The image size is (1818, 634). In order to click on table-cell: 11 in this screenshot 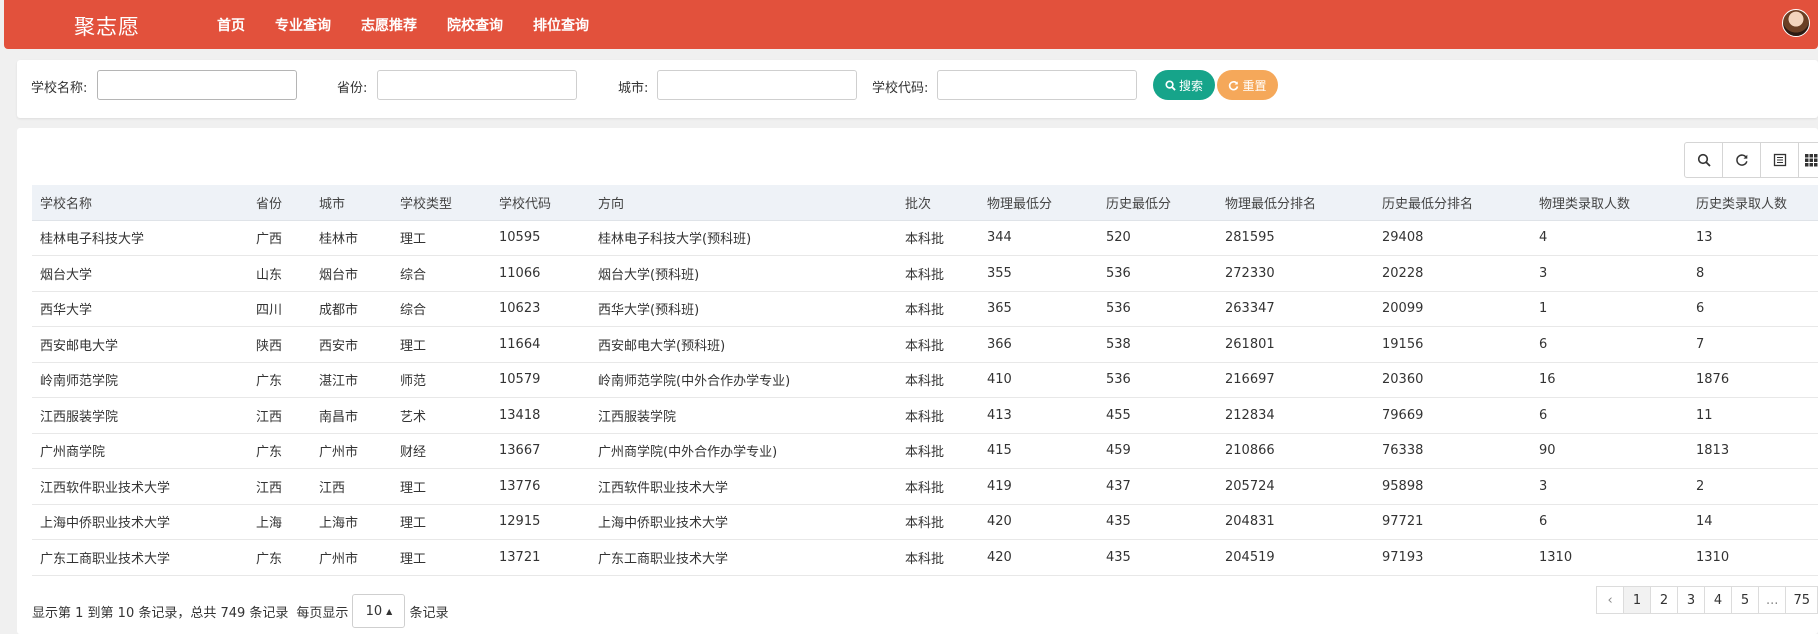, I will do `click(1753, 415)`.